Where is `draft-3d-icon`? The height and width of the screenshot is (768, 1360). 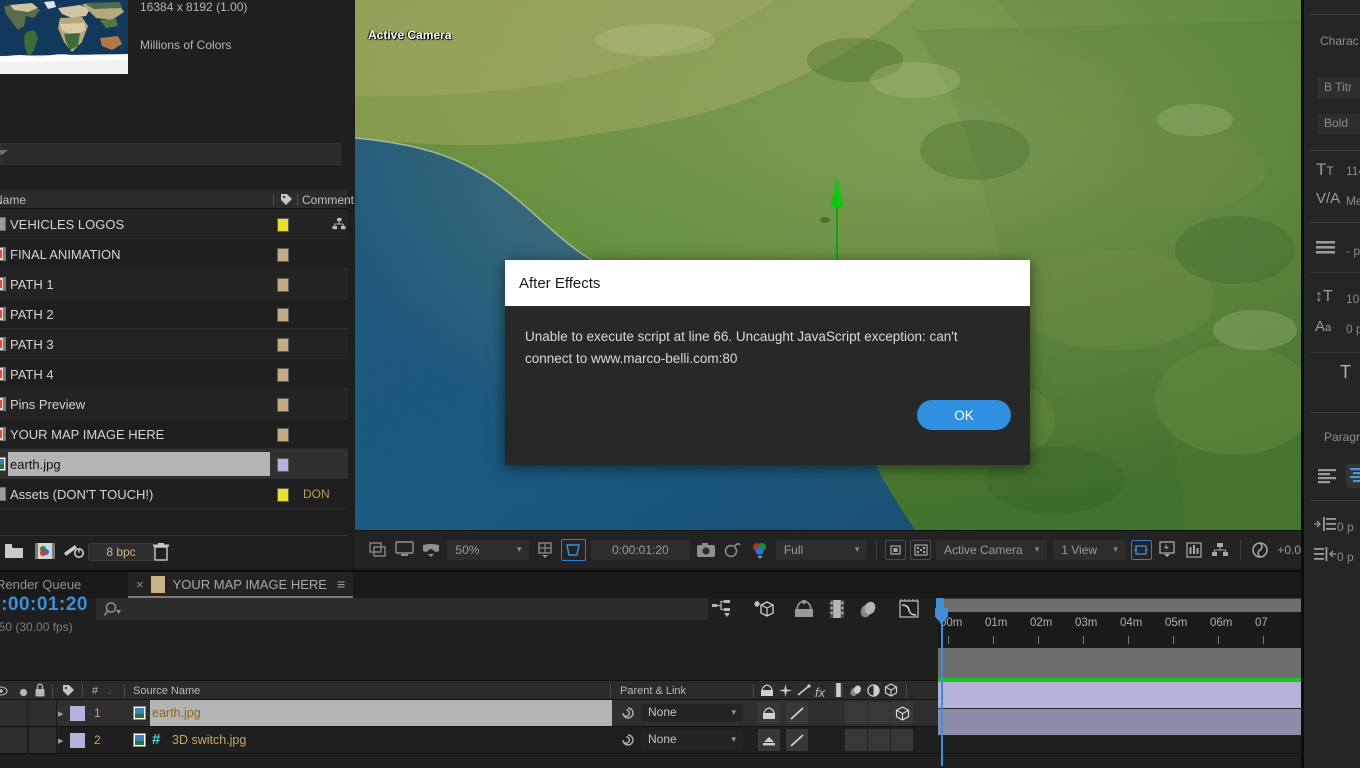 draft-3d-icon is located at coordinates (765, 610).